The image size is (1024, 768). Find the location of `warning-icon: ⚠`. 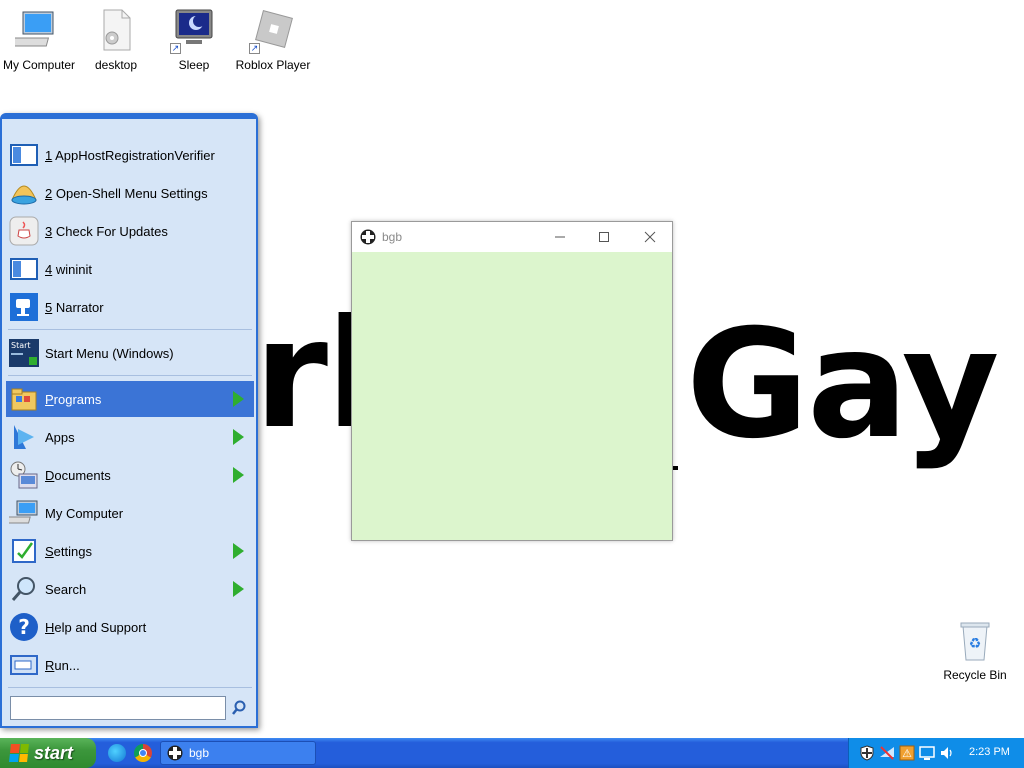

warning-icon: ⚠ is located at coordinates (907, 753).